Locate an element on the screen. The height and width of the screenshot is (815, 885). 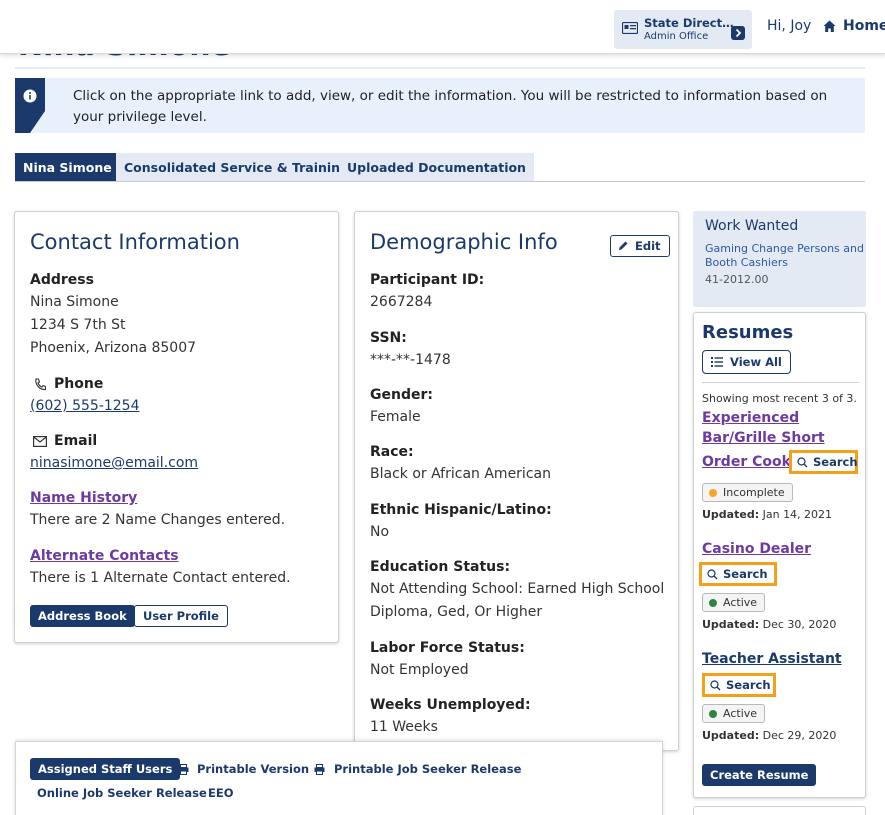
resume-3-status-badge: Active is located at coordinates (734, 713).